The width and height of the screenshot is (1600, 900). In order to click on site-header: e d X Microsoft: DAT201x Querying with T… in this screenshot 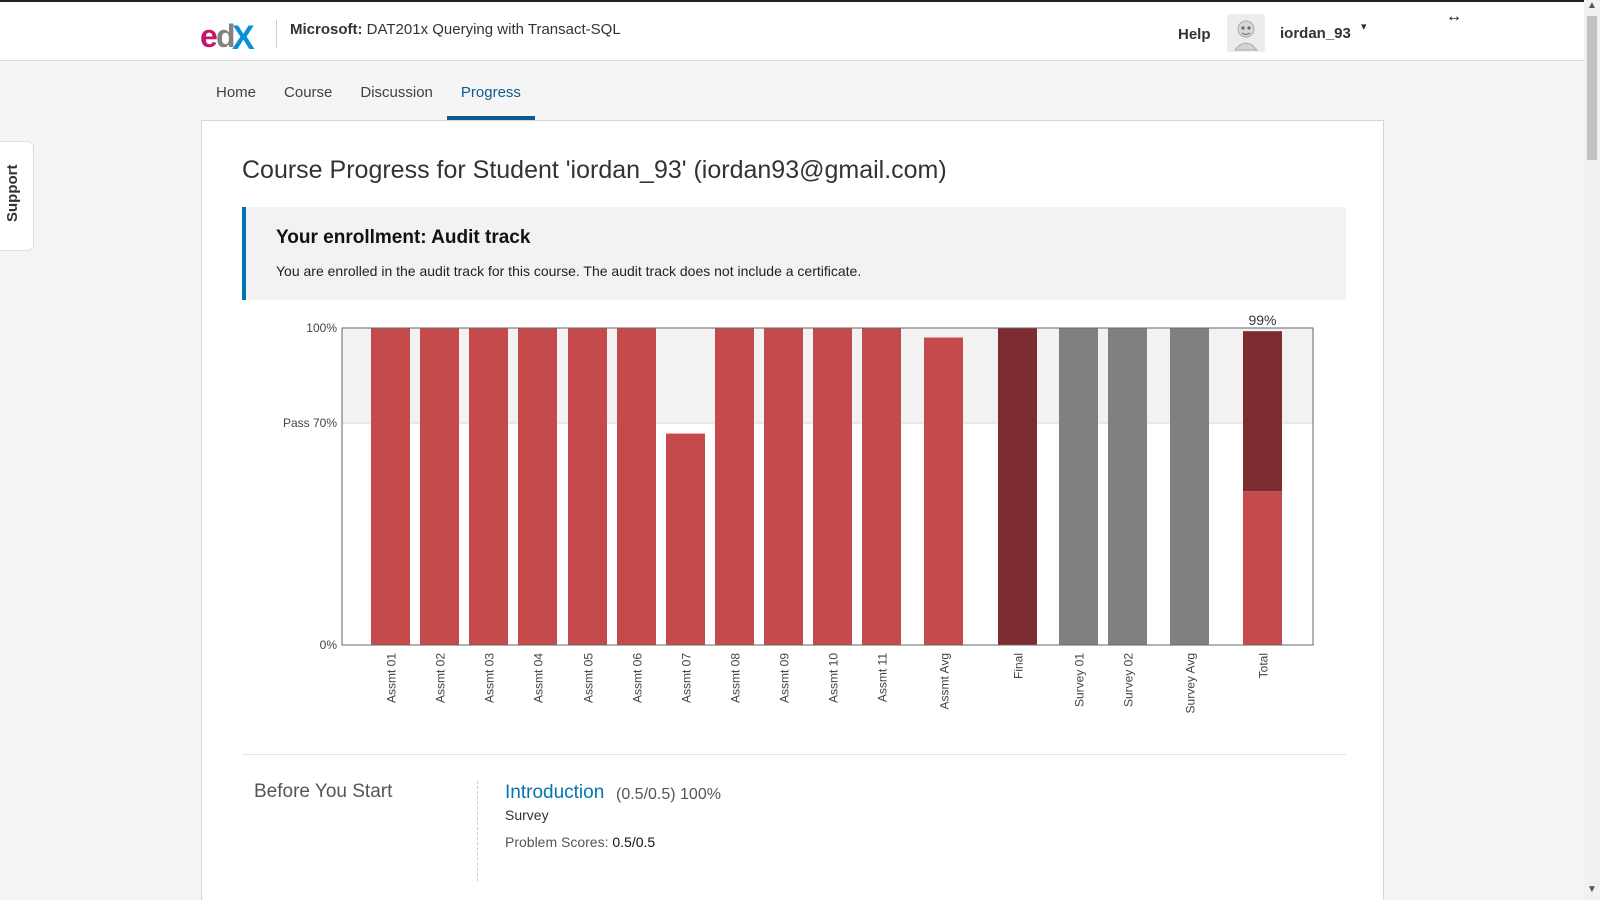, I will do `click(792, 31)`.